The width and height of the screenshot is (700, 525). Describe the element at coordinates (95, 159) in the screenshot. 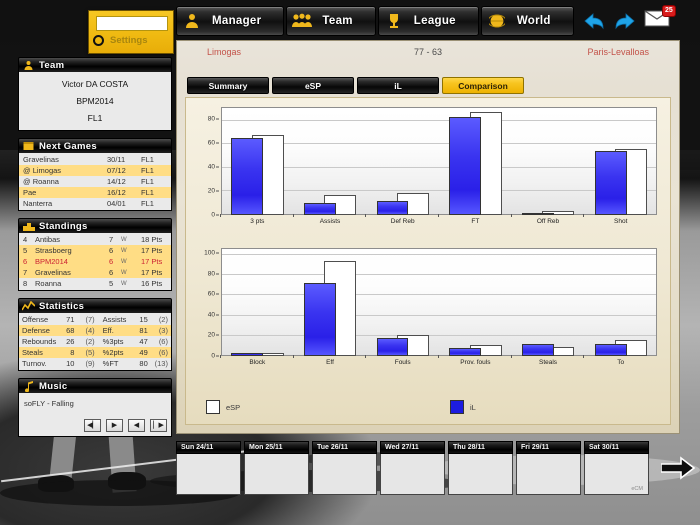

I see `next-game-row: Gravelinas 30/11 FL1` at that location.